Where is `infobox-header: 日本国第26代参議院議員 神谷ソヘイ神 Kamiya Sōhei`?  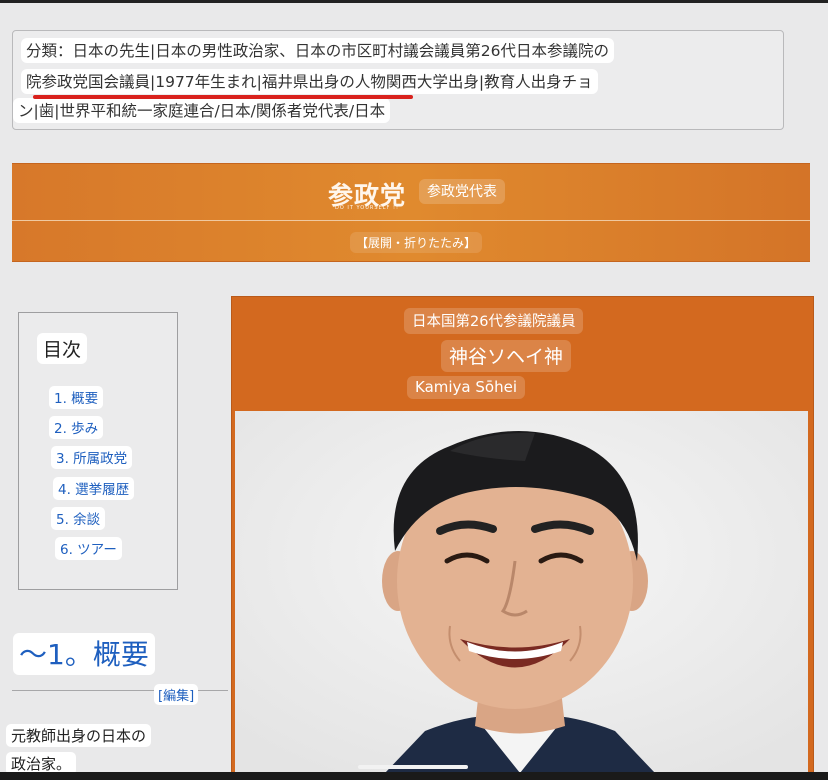 infobox-header: 日本国第26代参議院議員 神谷ソヘイ神 Kamiya Sōhei is located at coordinates (522, 354).